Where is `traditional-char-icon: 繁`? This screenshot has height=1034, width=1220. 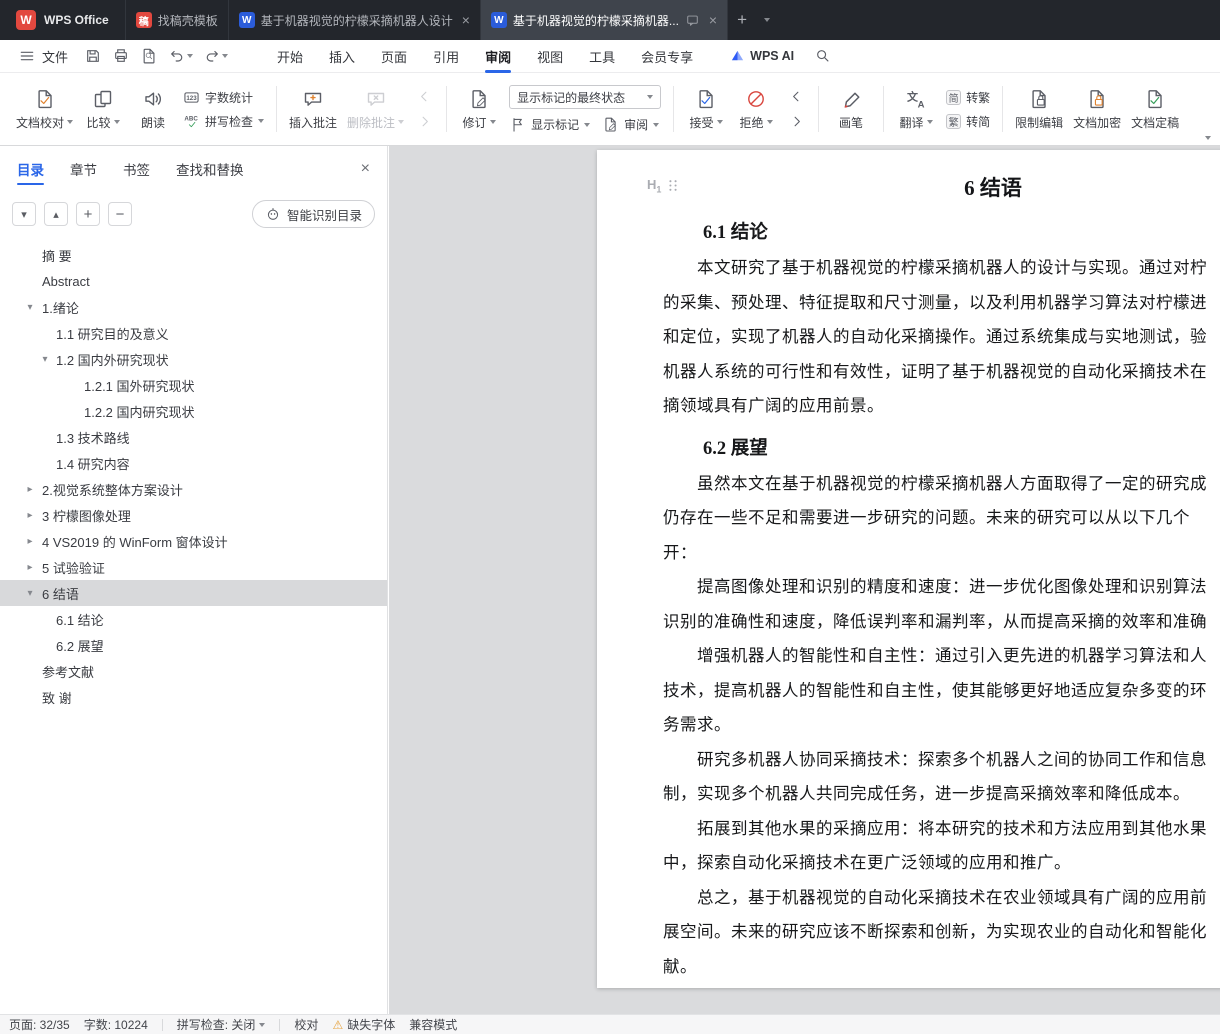
traditional-char-icon: 繁 is located at coordinates (954, 121).